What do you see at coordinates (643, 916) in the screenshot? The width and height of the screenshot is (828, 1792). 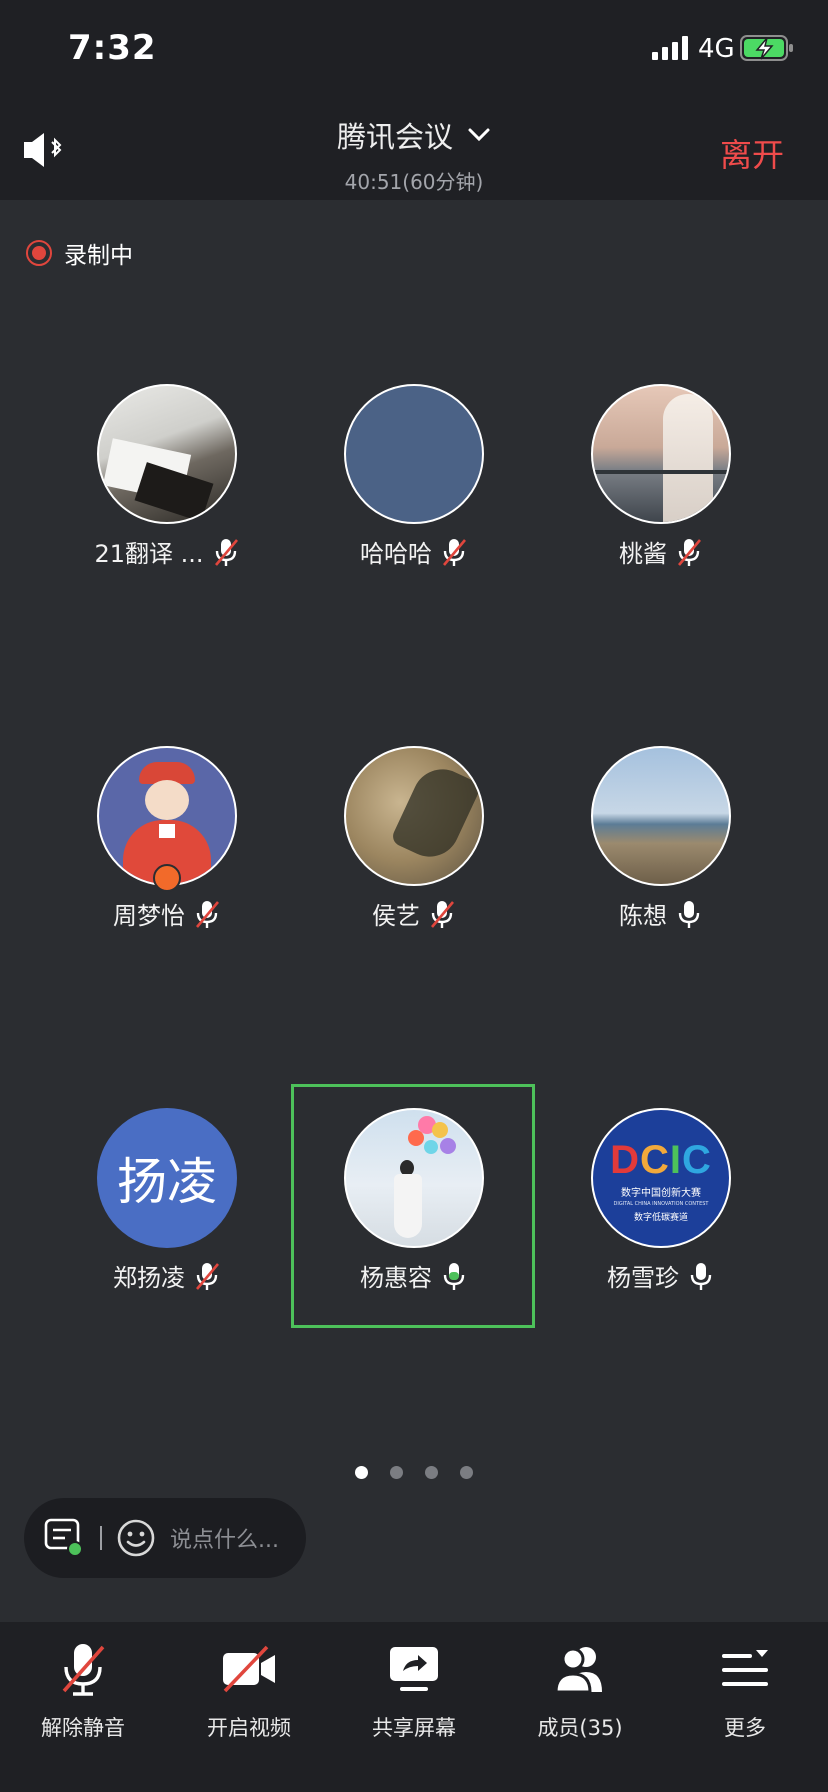 I see `participant-name: 陈想` at bounding box center [643, 916].